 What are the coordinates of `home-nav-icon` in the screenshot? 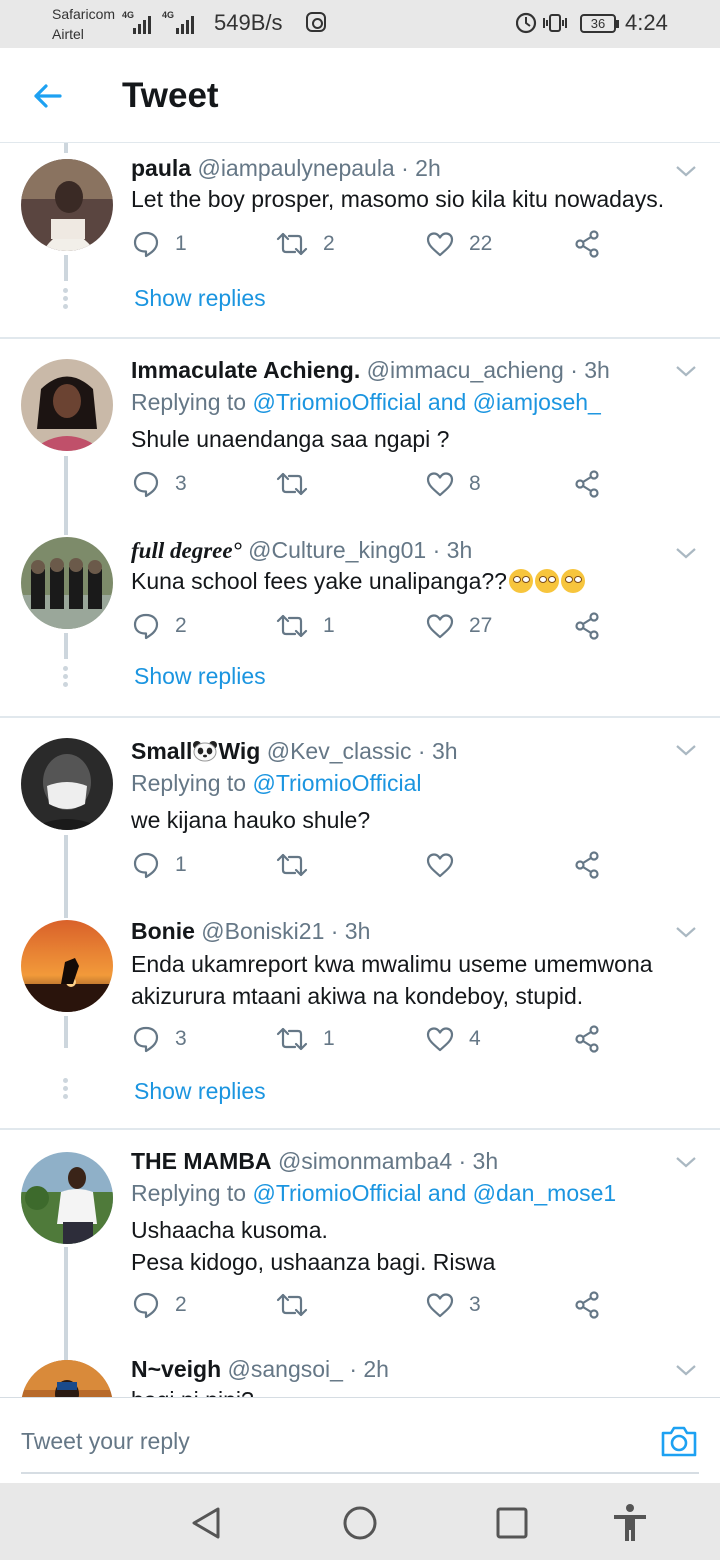 It's located at (360, 1523).